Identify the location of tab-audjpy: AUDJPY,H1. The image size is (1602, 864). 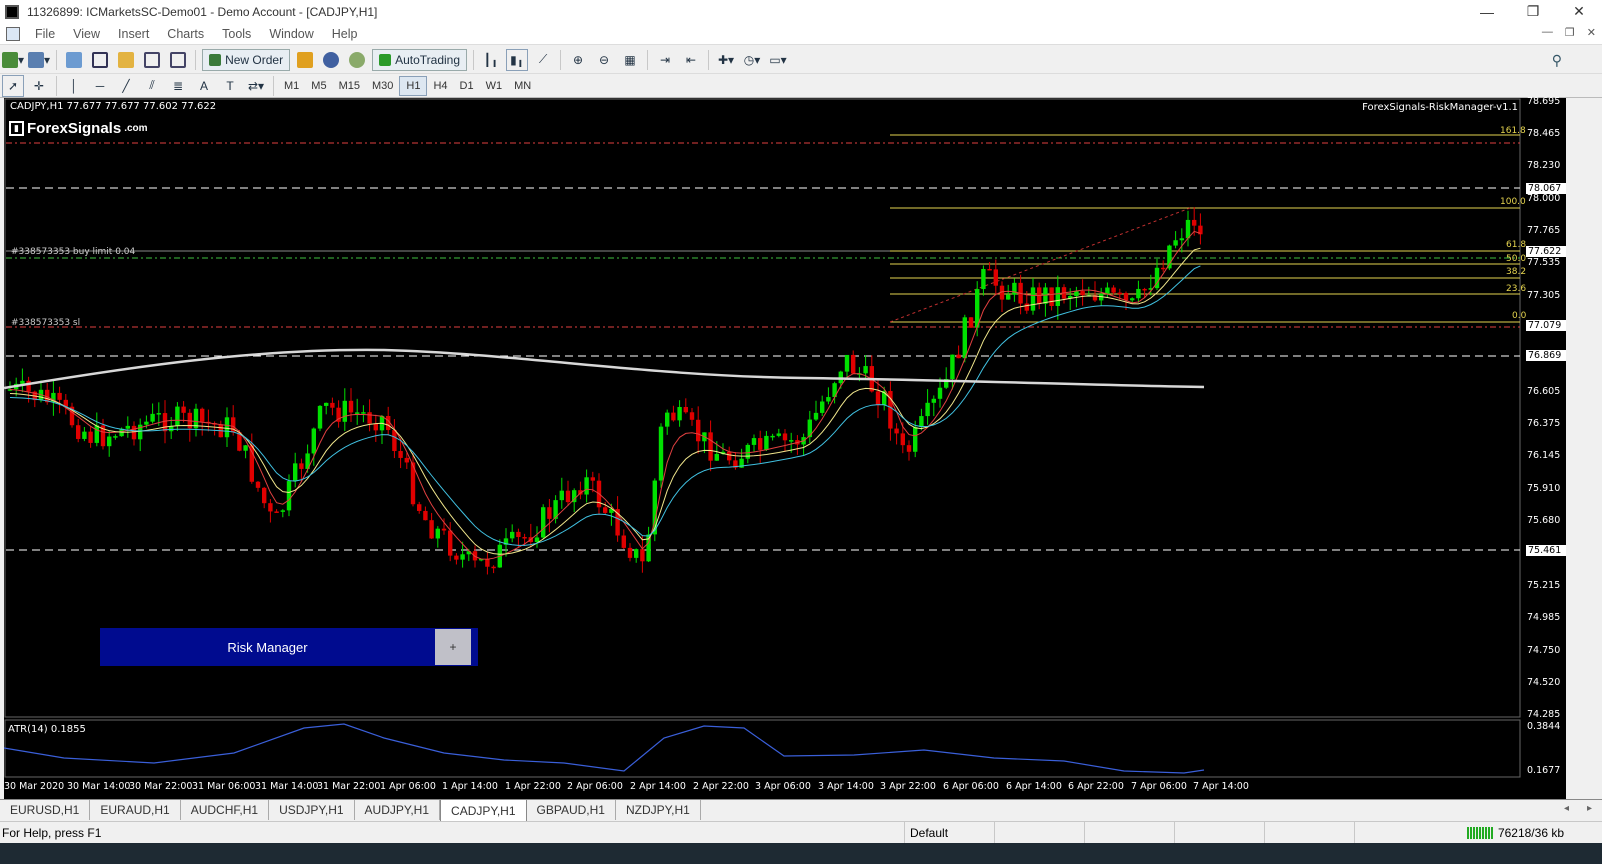
(398, 810).